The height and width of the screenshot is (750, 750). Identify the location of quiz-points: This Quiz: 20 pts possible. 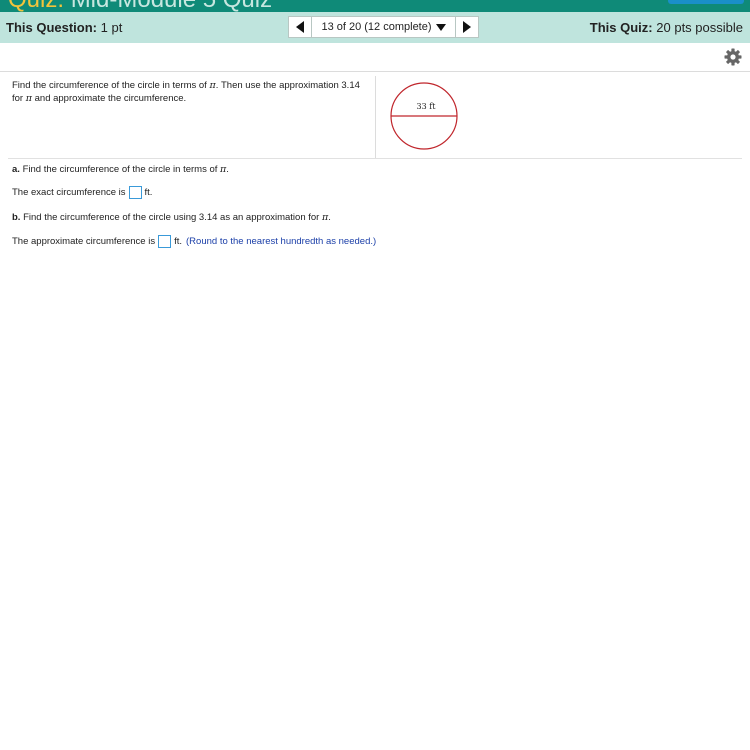
(666, 27).